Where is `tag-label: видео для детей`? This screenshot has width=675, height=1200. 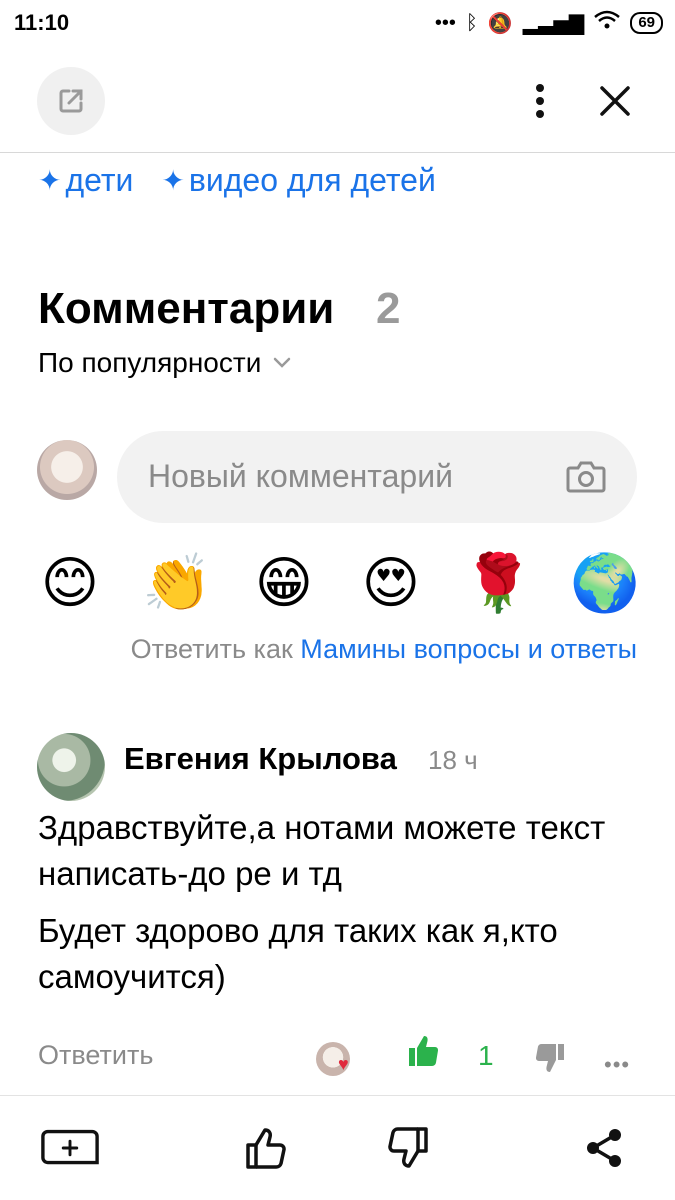
tag-label: видео для детей is located at coordinates (312, 180).